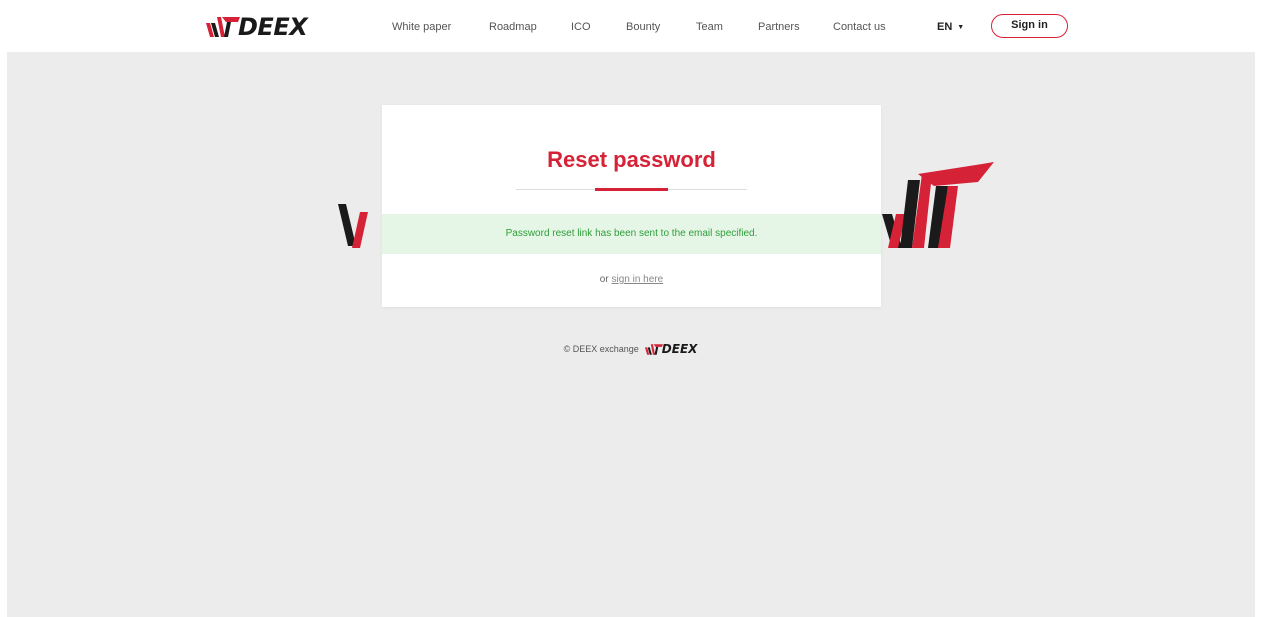 The height and width of the screenshot is (617, 1261). Describe the element at coordinates (631, 189) in the screenshot. I see `title-accent-bar` at that location.